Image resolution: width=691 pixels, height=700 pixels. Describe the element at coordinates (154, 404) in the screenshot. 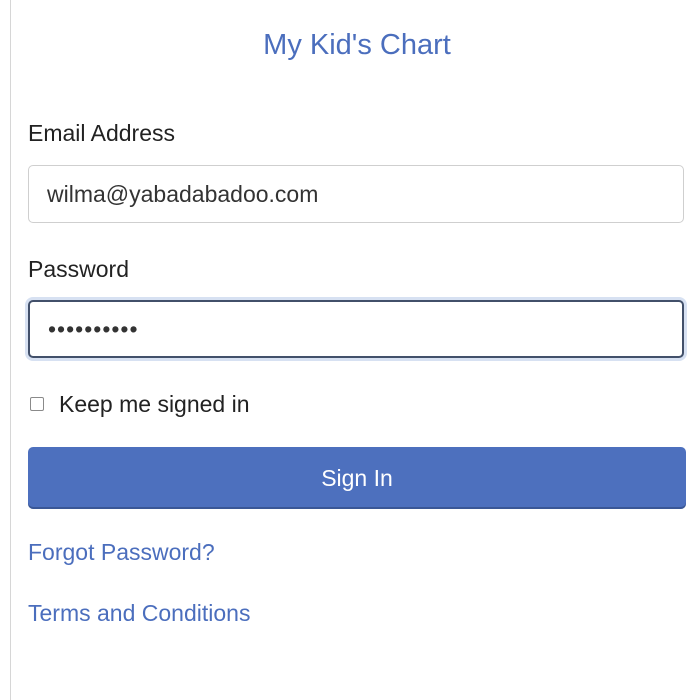

I see `keep-signed-in-label: Keep me signed in` at that location.